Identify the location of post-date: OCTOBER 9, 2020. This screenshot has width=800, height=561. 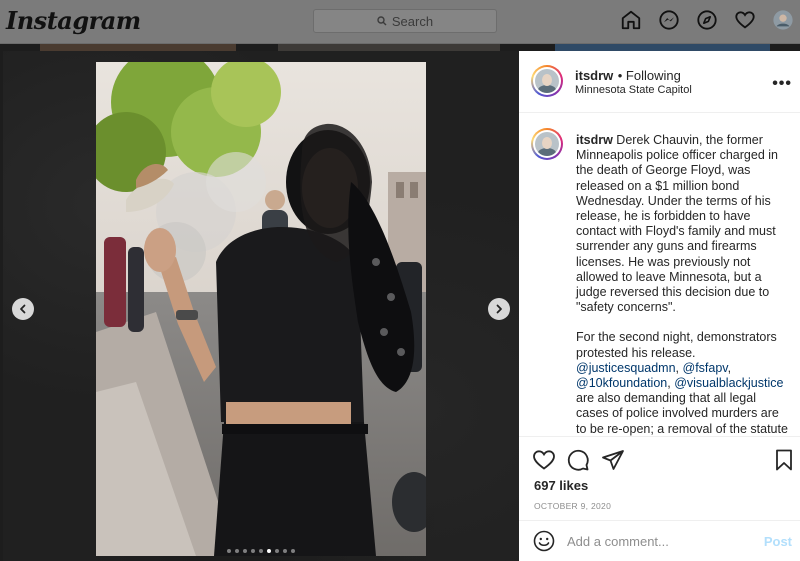
(572, 506).